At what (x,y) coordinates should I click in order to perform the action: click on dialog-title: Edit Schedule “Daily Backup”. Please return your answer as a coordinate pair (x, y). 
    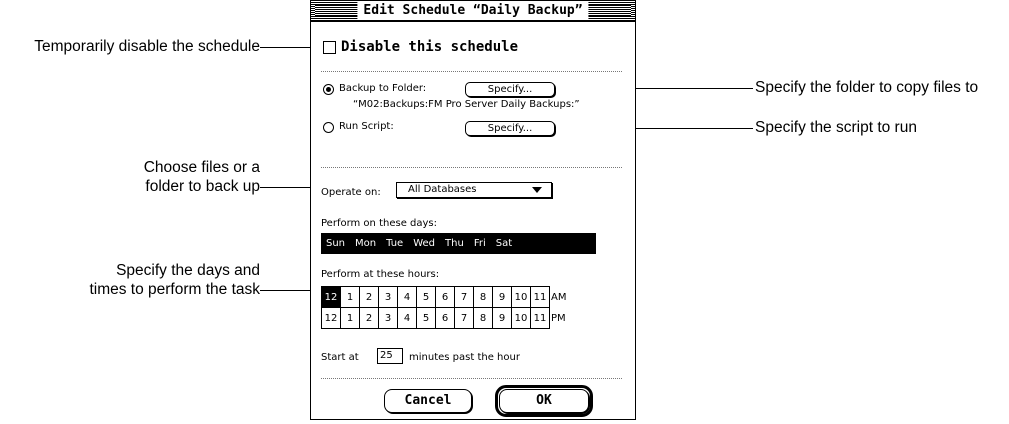
    Looking at the image, I should click on (473, 11).